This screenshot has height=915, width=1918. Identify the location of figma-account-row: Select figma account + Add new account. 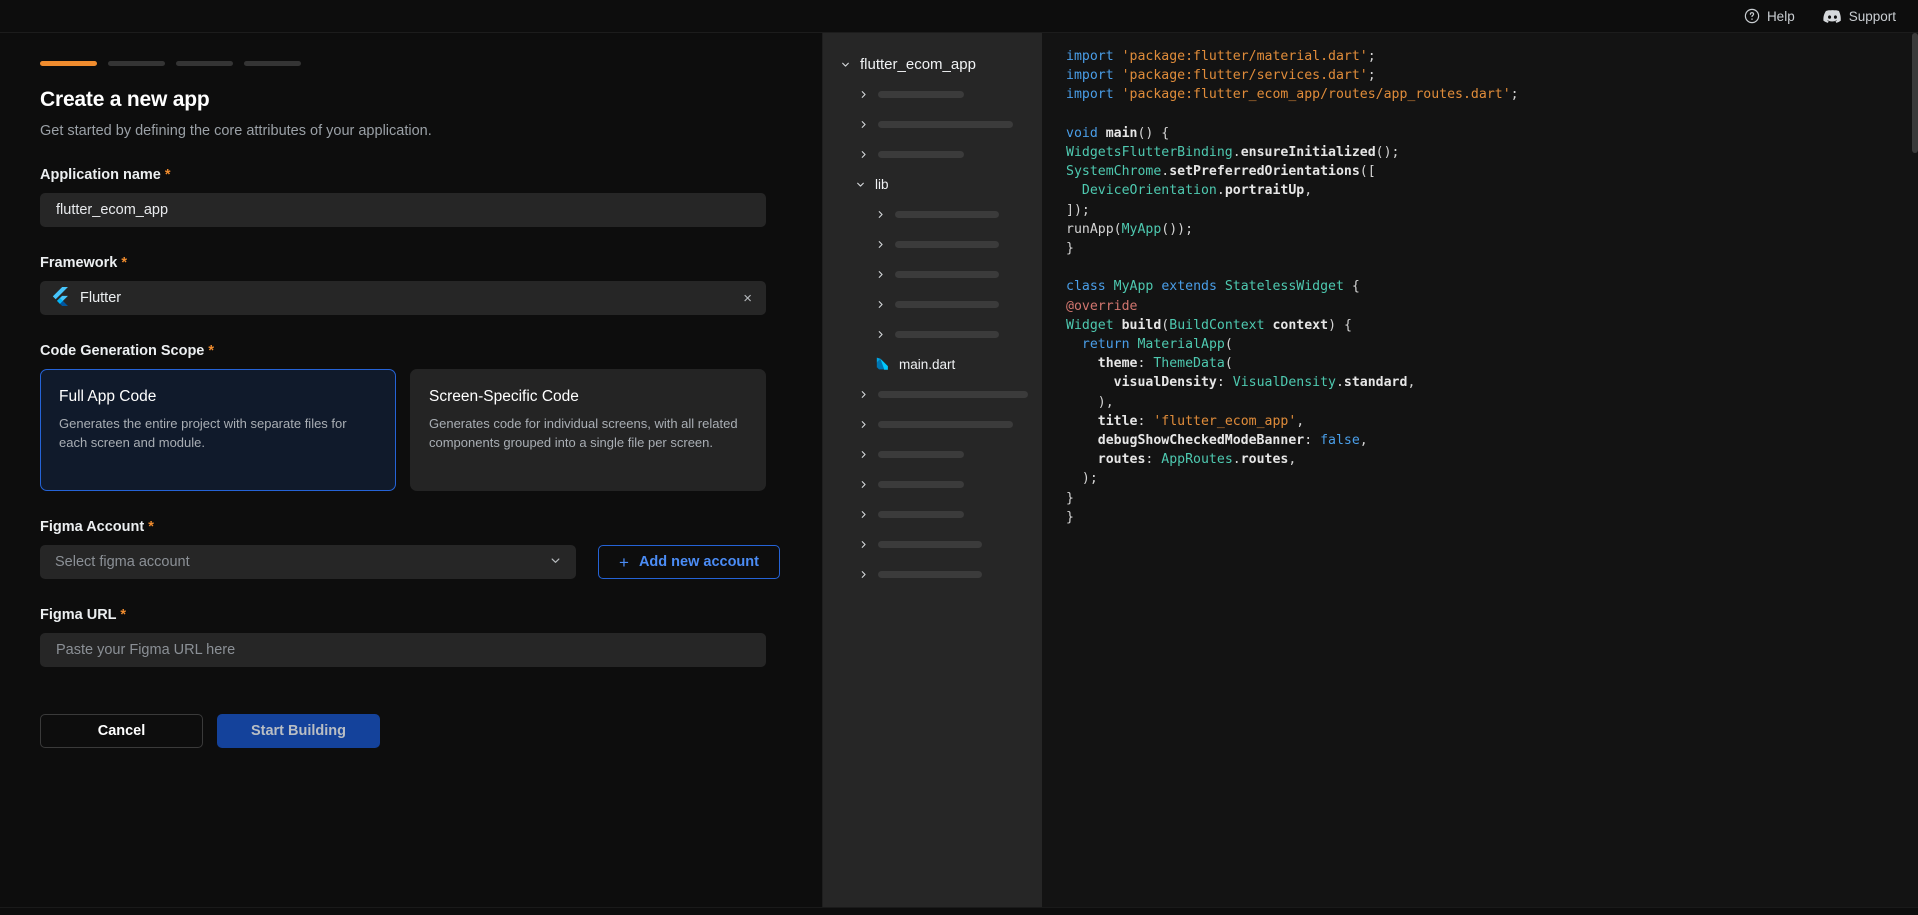
(411, 562).